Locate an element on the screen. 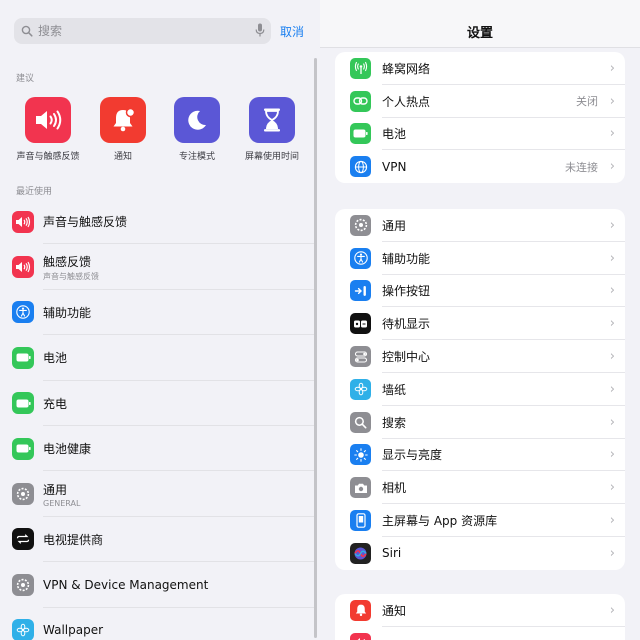  camera-icon is located at coordinates (360, 488).